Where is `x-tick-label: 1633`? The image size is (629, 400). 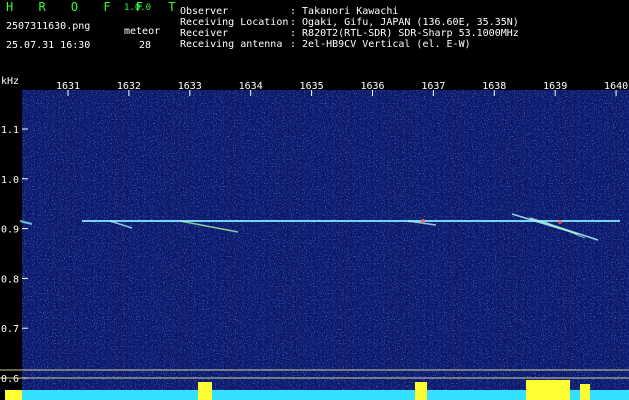
x-tick-label: 1633 is located at coordinates (190, 86).